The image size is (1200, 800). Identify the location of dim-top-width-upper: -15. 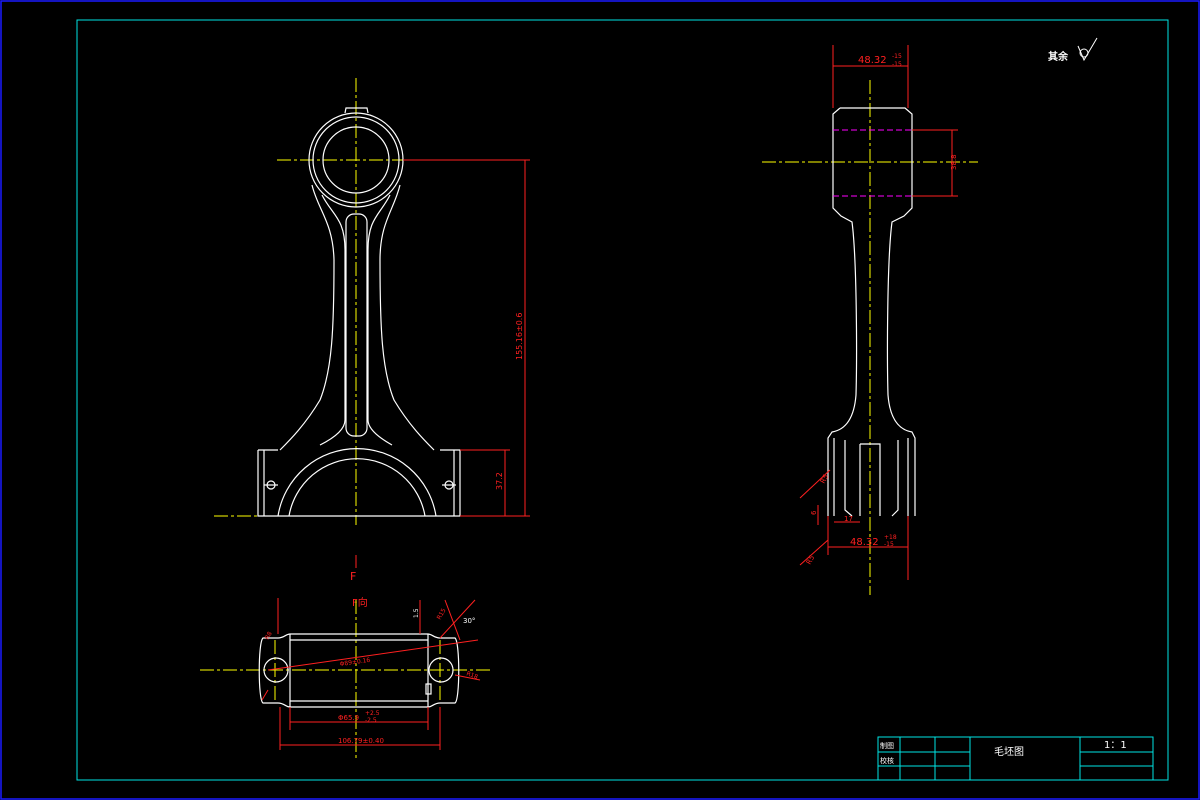
(897, 56).